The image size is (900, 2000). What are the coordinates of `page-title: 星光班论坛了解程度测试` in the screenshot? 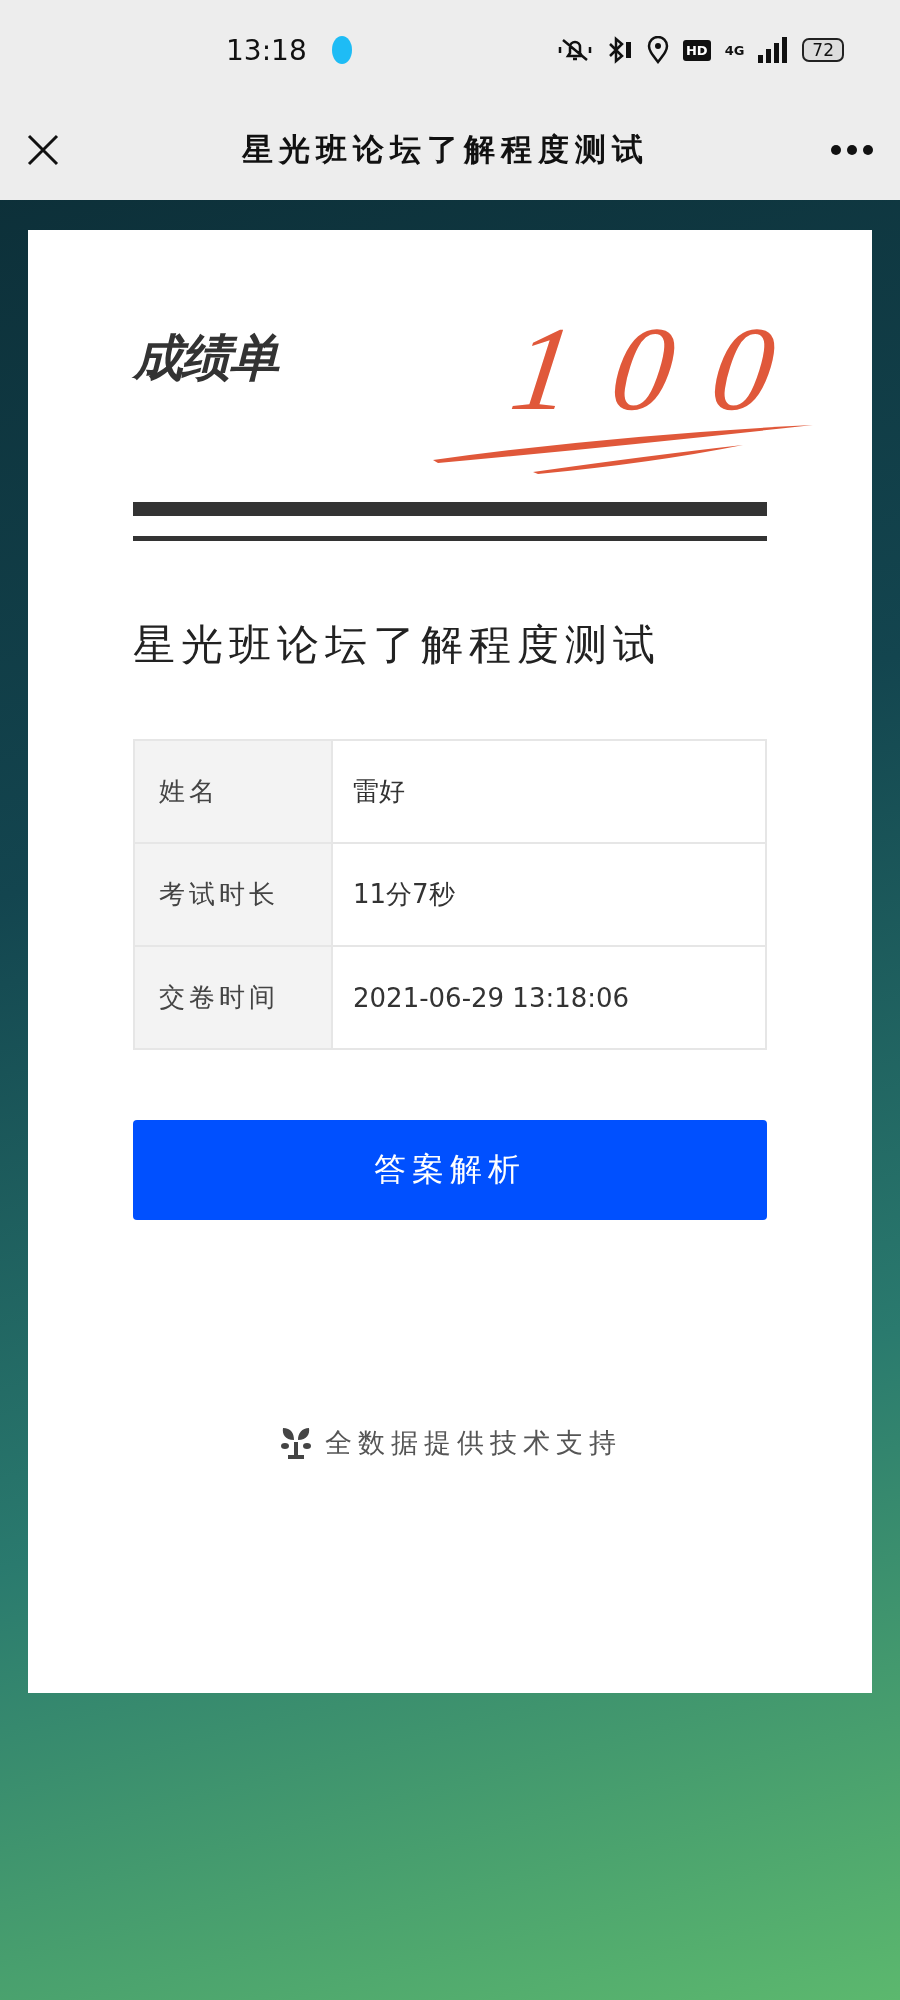 It's located at (445, 149).